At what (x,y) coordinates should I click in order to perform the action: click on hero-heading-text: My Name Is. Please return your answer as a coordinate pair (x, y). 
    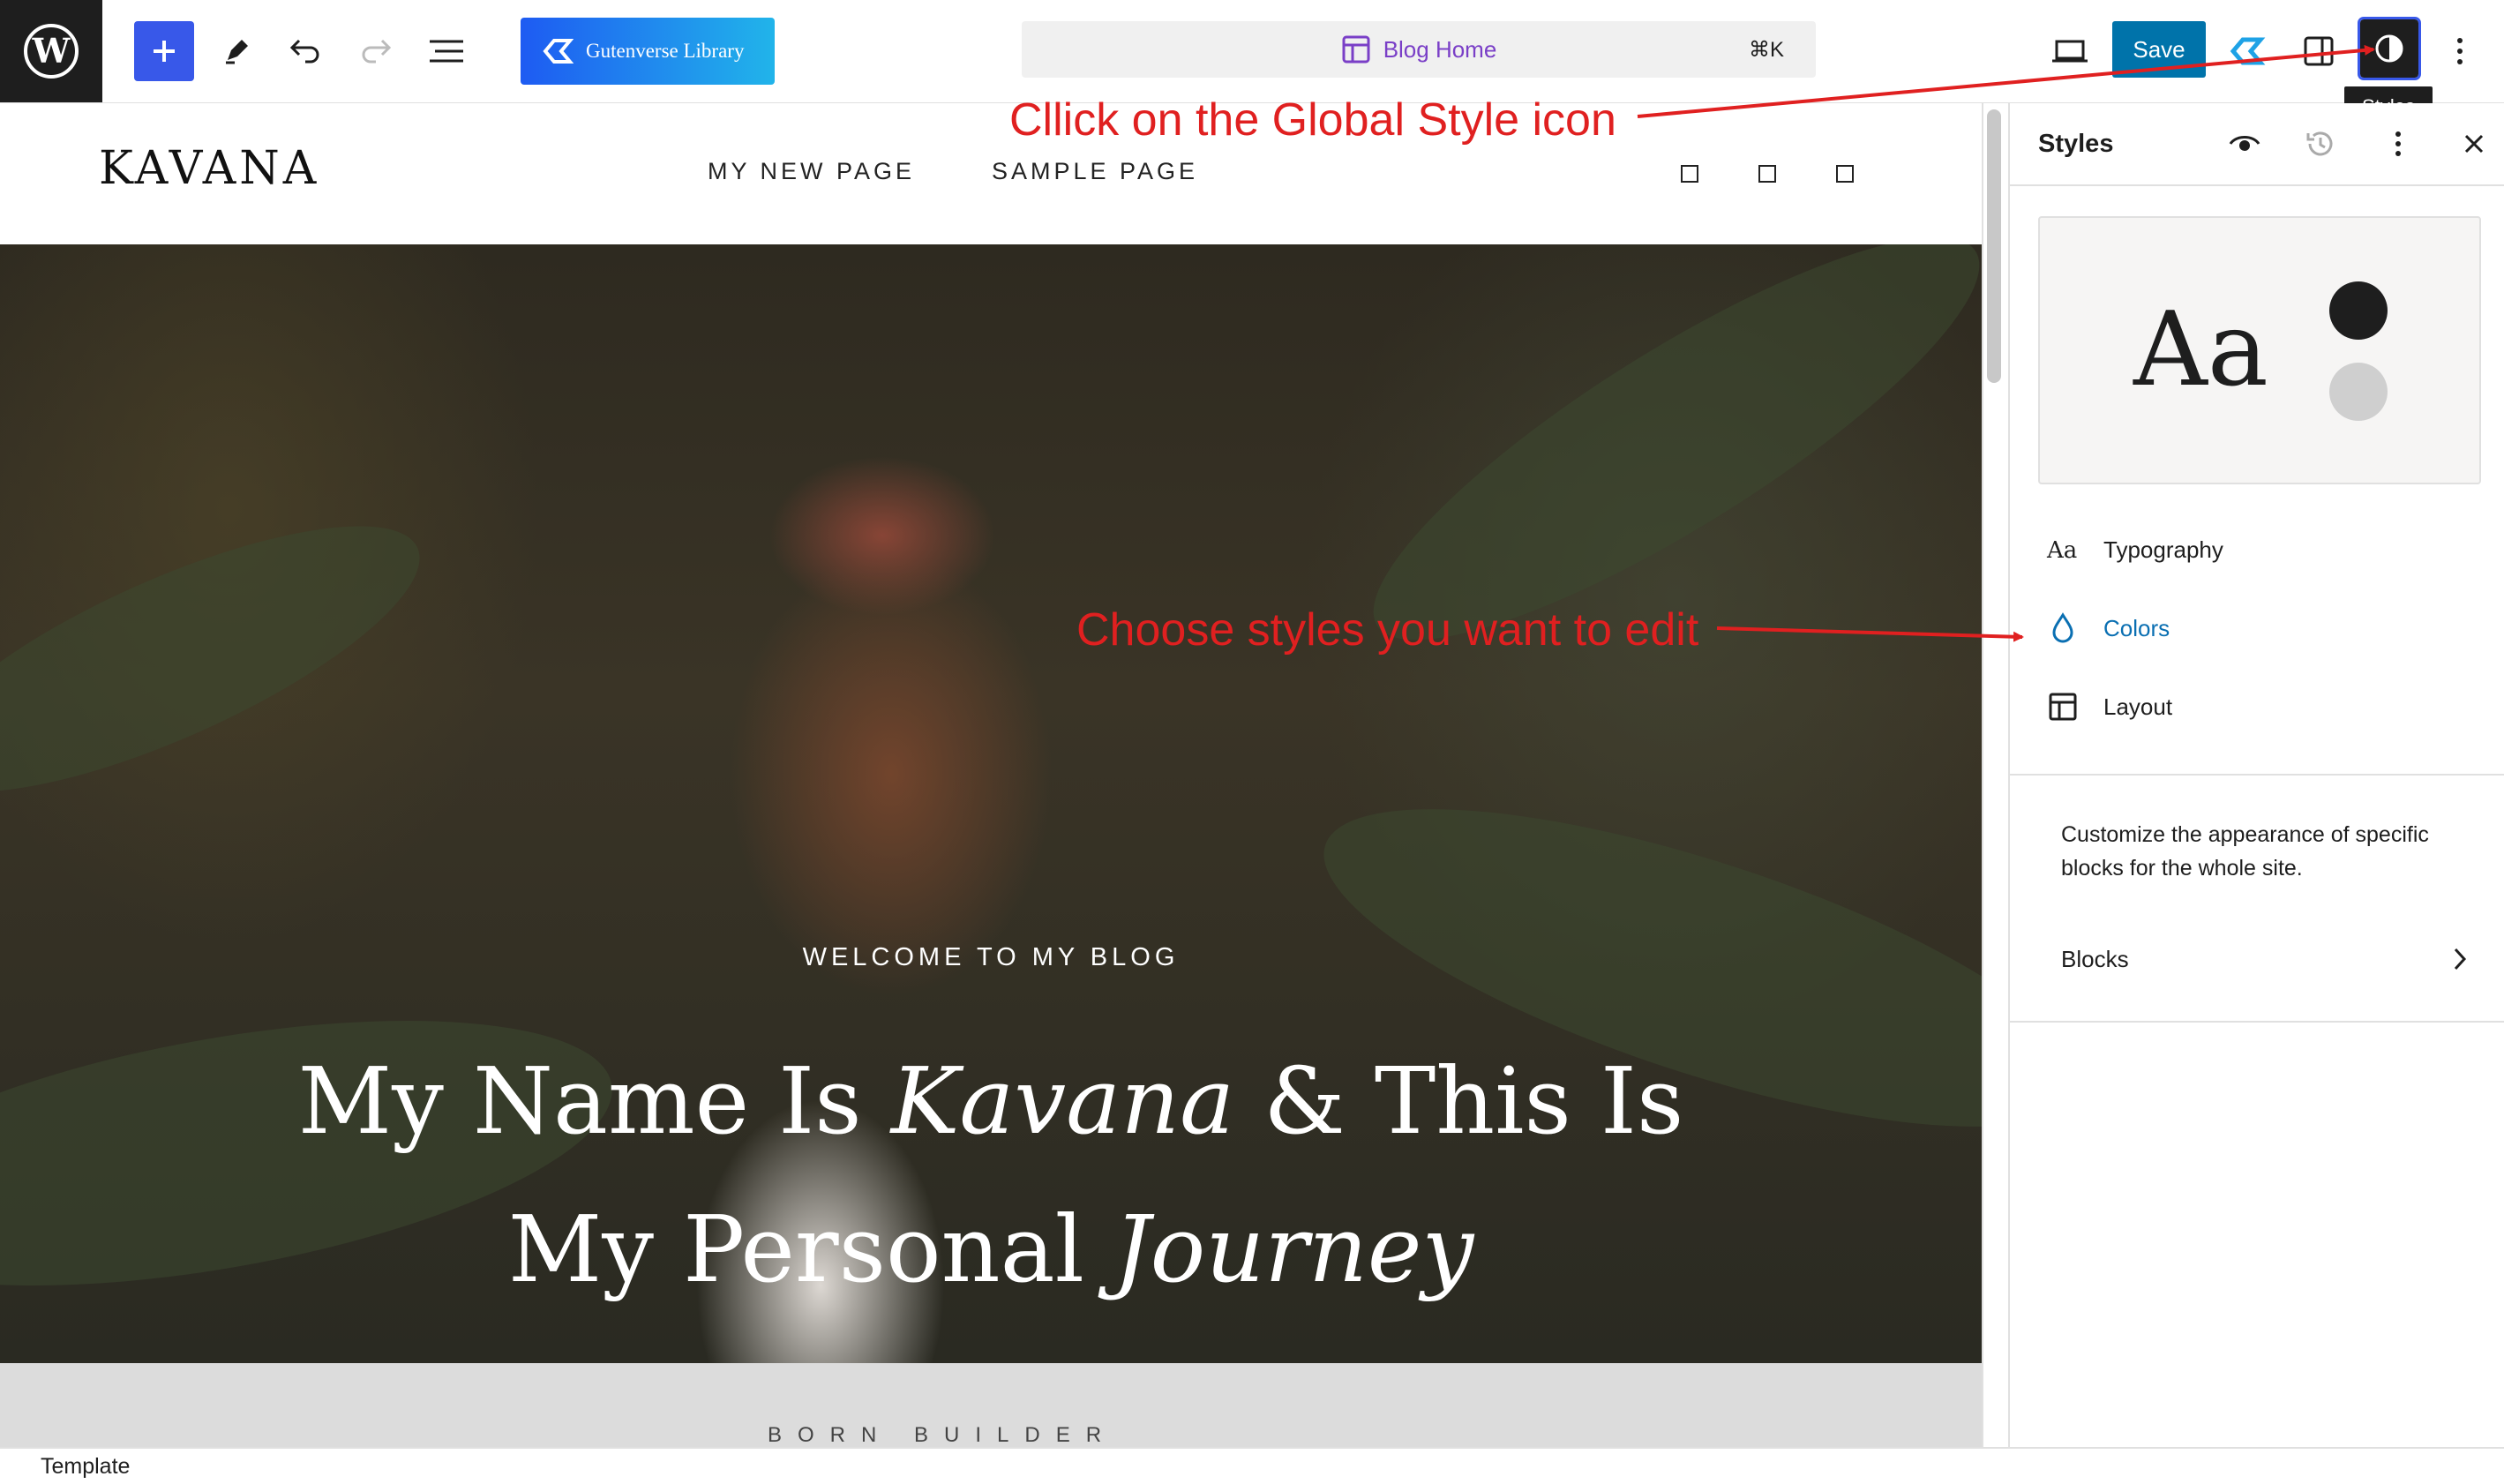
    Looking at the image, I should click on (594, 1101).